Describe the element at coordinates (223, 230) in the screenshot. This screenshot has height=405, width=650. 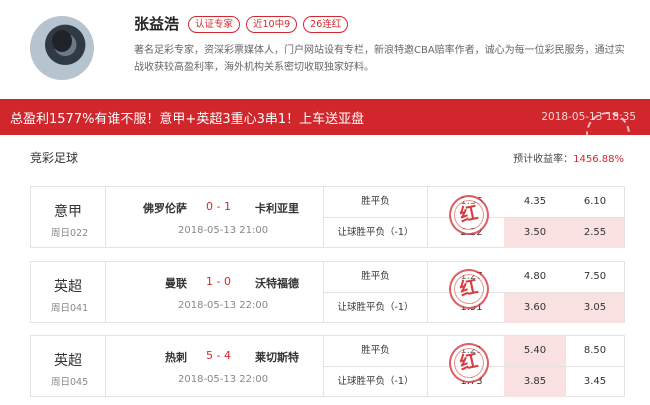
I see `match-time: 2018-05-13 21:00` at that location.